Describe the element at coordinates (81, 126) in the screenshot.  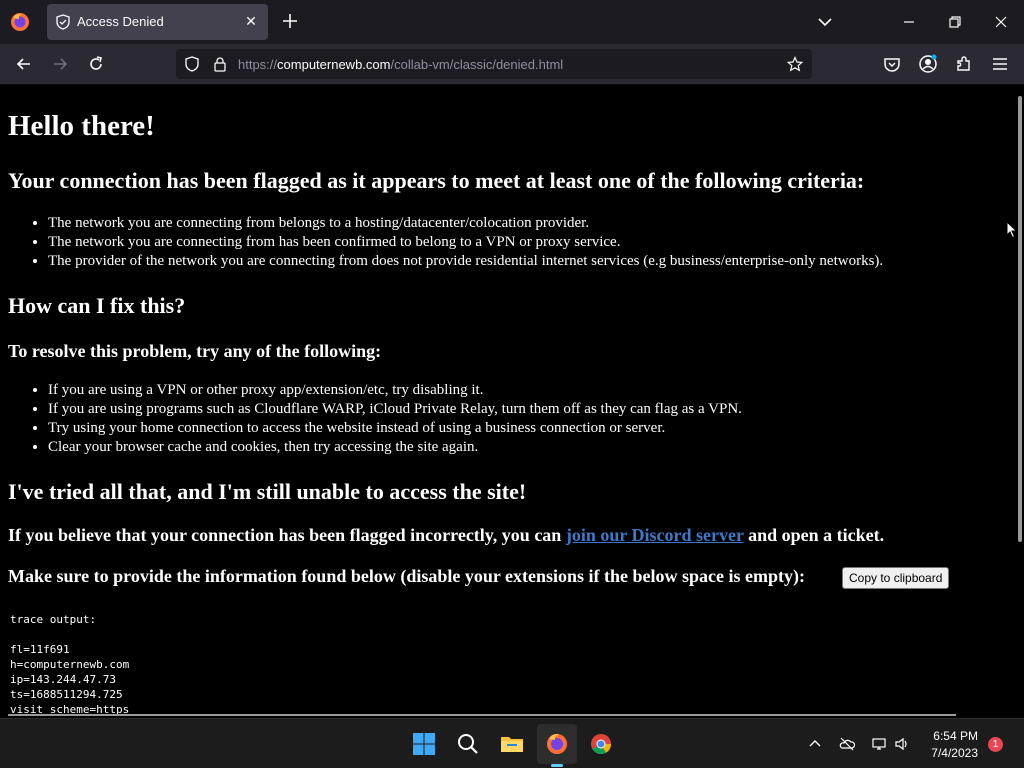
I see `page-heading: Hello there!` at that location.